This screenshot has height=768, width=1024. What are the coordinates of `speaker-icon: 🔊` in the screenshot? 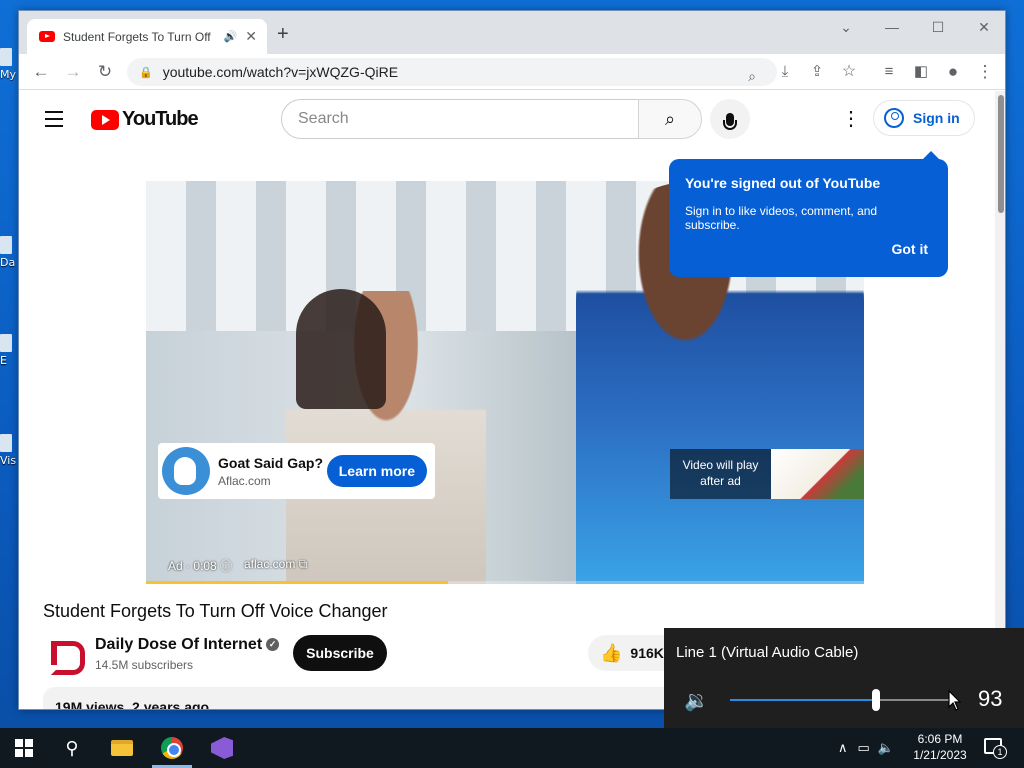 It's located at (231, 36).